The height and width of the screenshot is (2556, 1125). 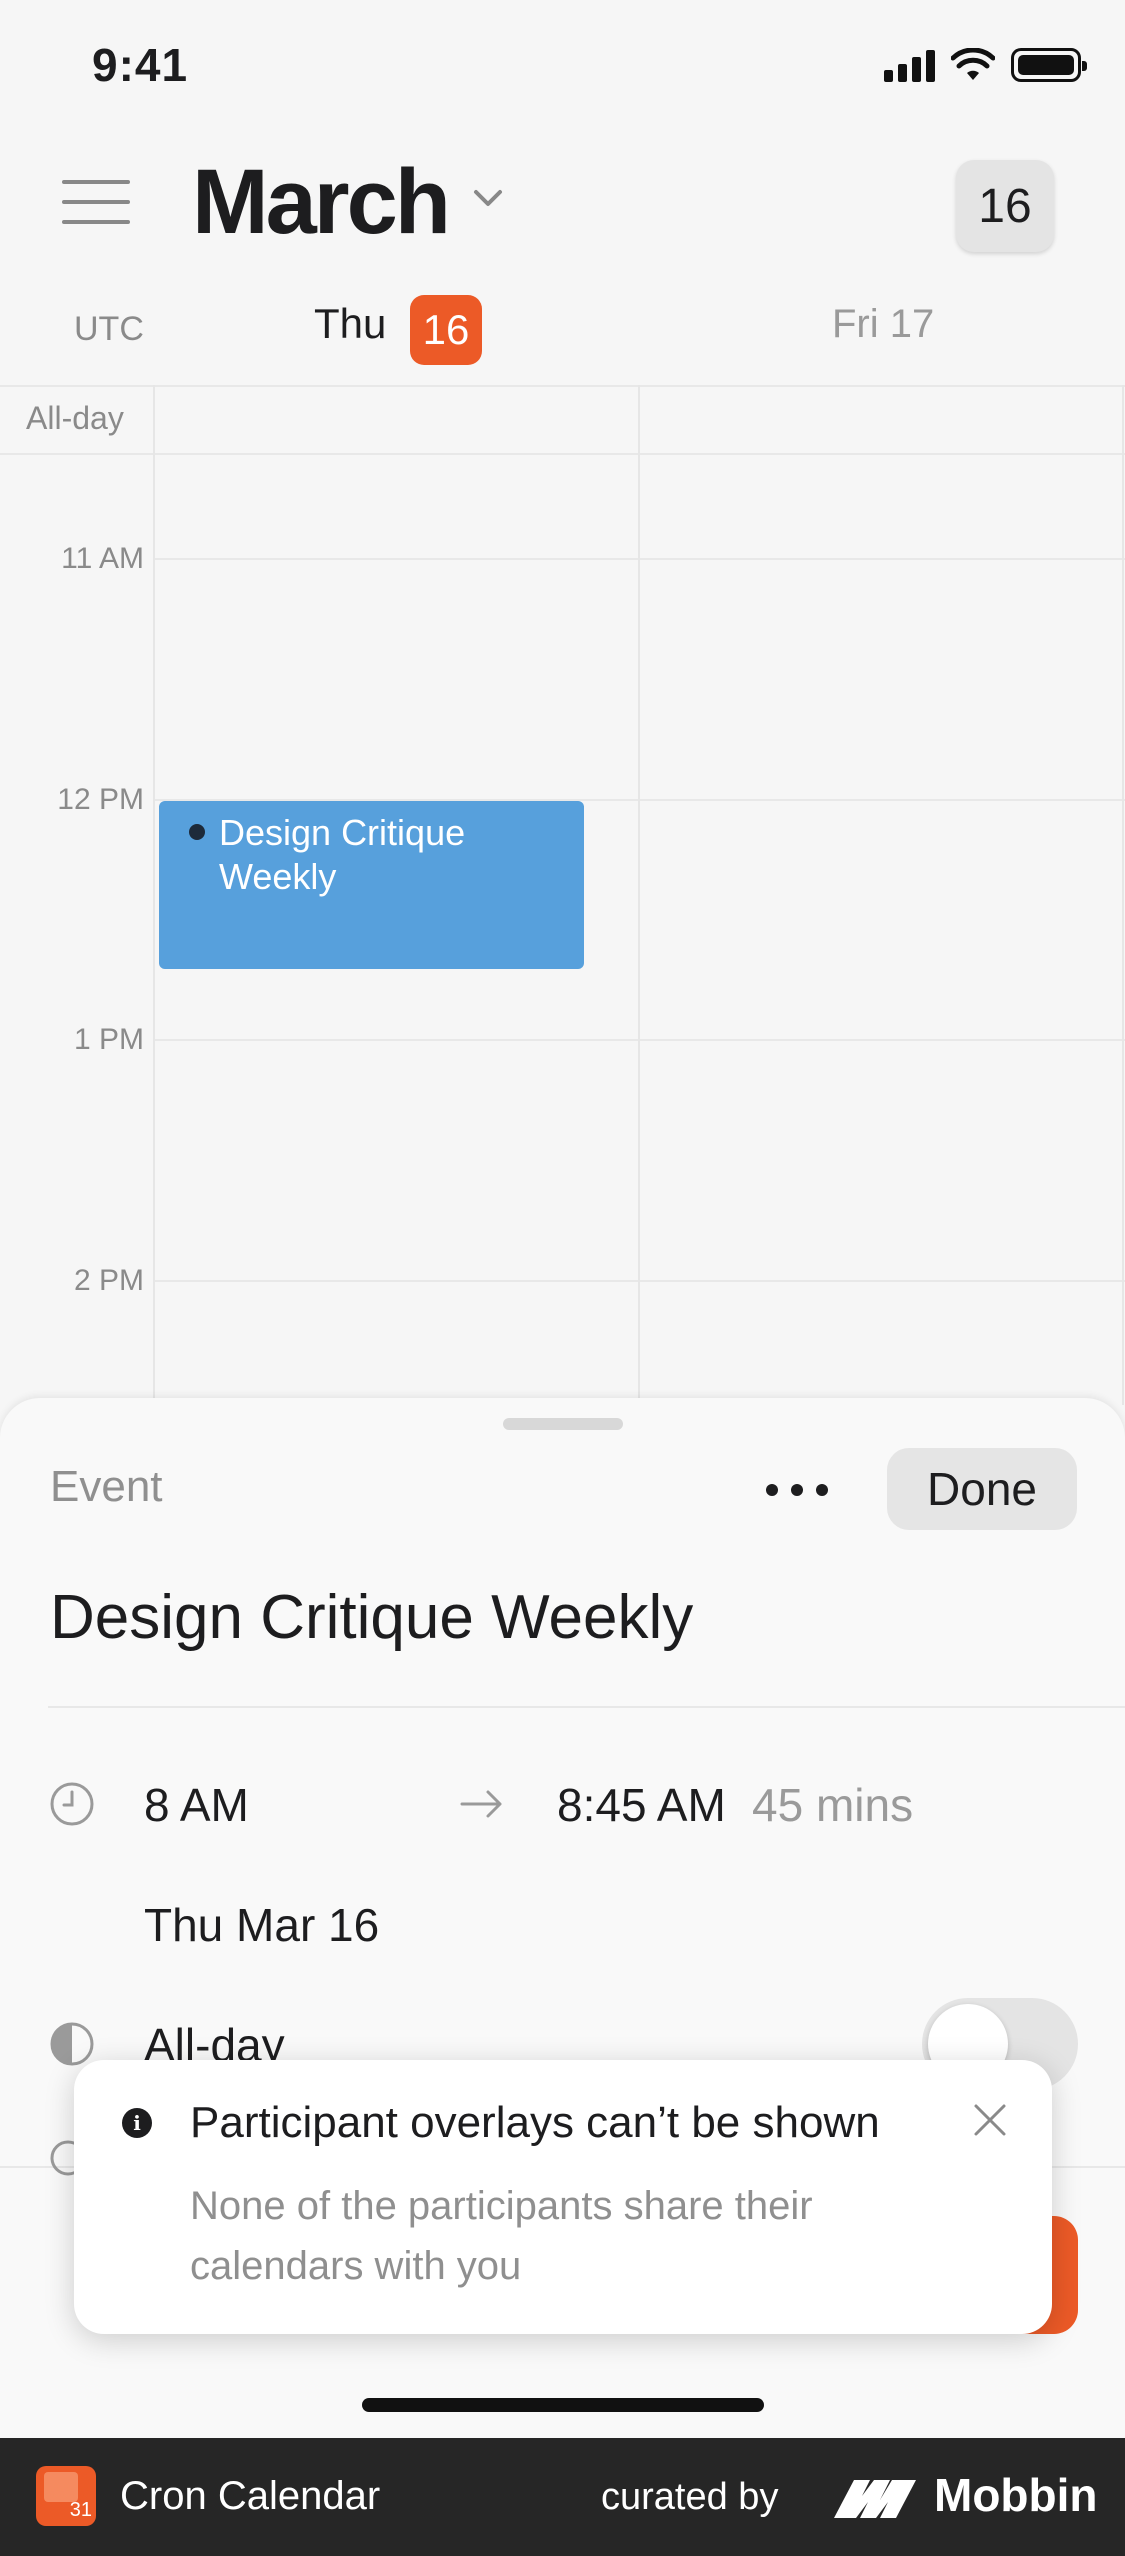 I want to click on event-dot-icon, so click(x=197, y=832).